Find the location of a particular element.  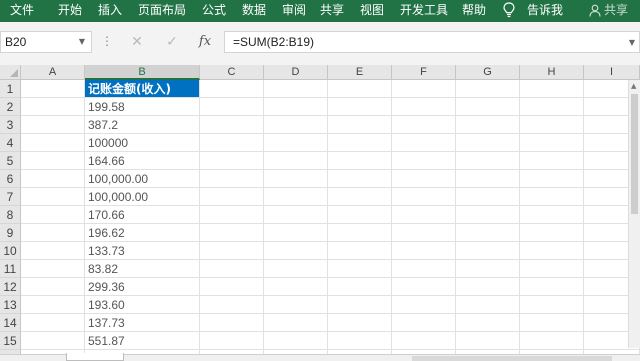

row-header-14: 14 is located at coordinates (10, 323).